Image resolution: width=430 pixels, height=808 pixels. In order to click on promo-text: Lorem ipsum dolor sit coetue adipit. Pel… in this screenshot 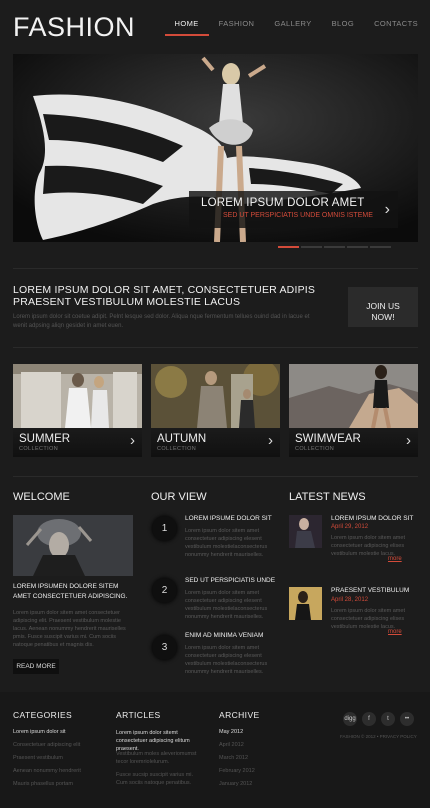, I will do `click(161, 321)`.